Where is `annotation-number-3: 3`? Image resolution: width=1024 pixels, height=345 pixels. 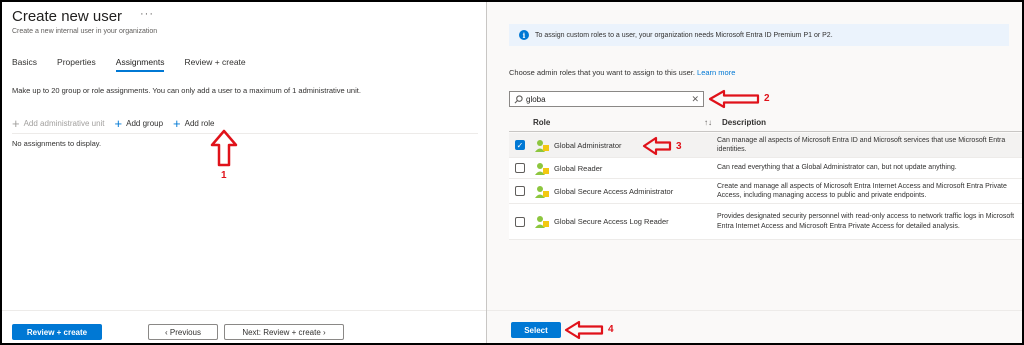
annotation-number-3: 3 is located at coordinates (679, 146).